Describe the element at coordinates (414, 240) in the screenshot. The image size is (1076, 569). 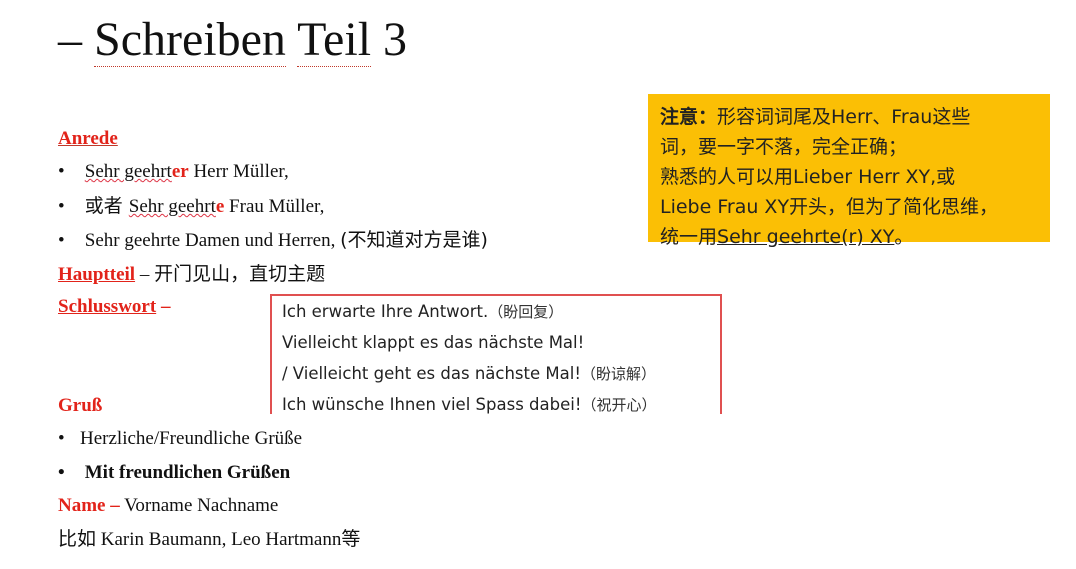
I see `anrede-item-3-zh: (不知道对方是谁)` at that location.